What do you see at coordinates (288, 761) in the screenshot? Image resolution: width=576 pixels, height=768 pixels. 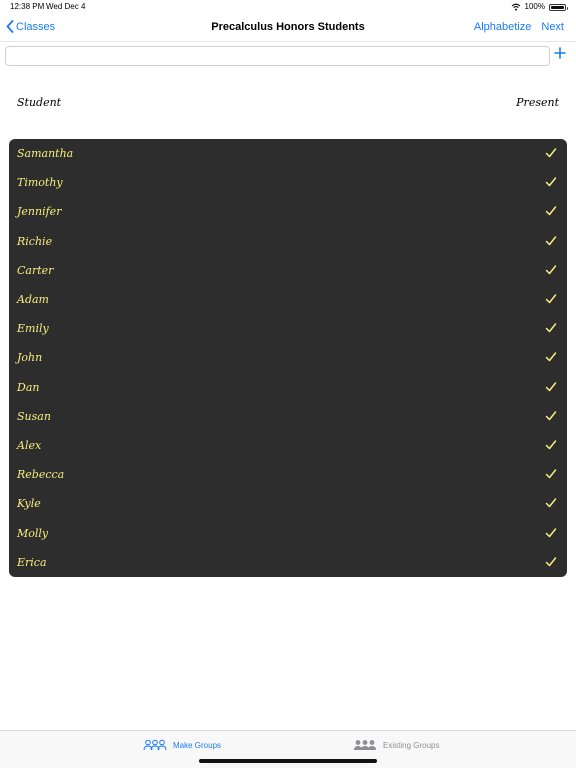 I see `home-indicator` at bounding box center [288, 761].